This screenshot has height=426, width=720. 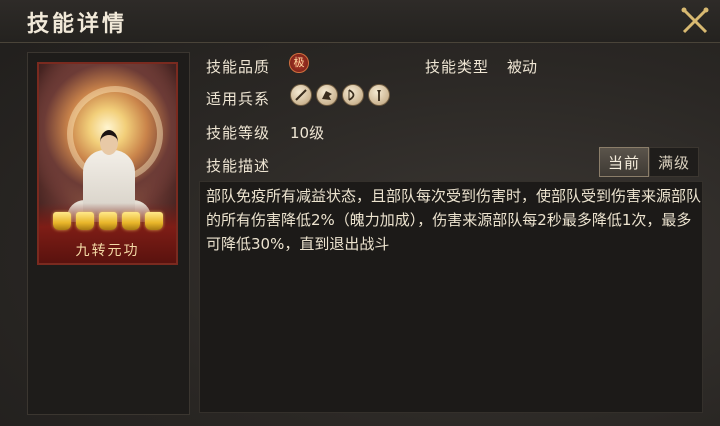 What do you see at coordinates (238, 133) in the screenshot?
I see `level-label: 技能等级` at bounding box center [238, 133].